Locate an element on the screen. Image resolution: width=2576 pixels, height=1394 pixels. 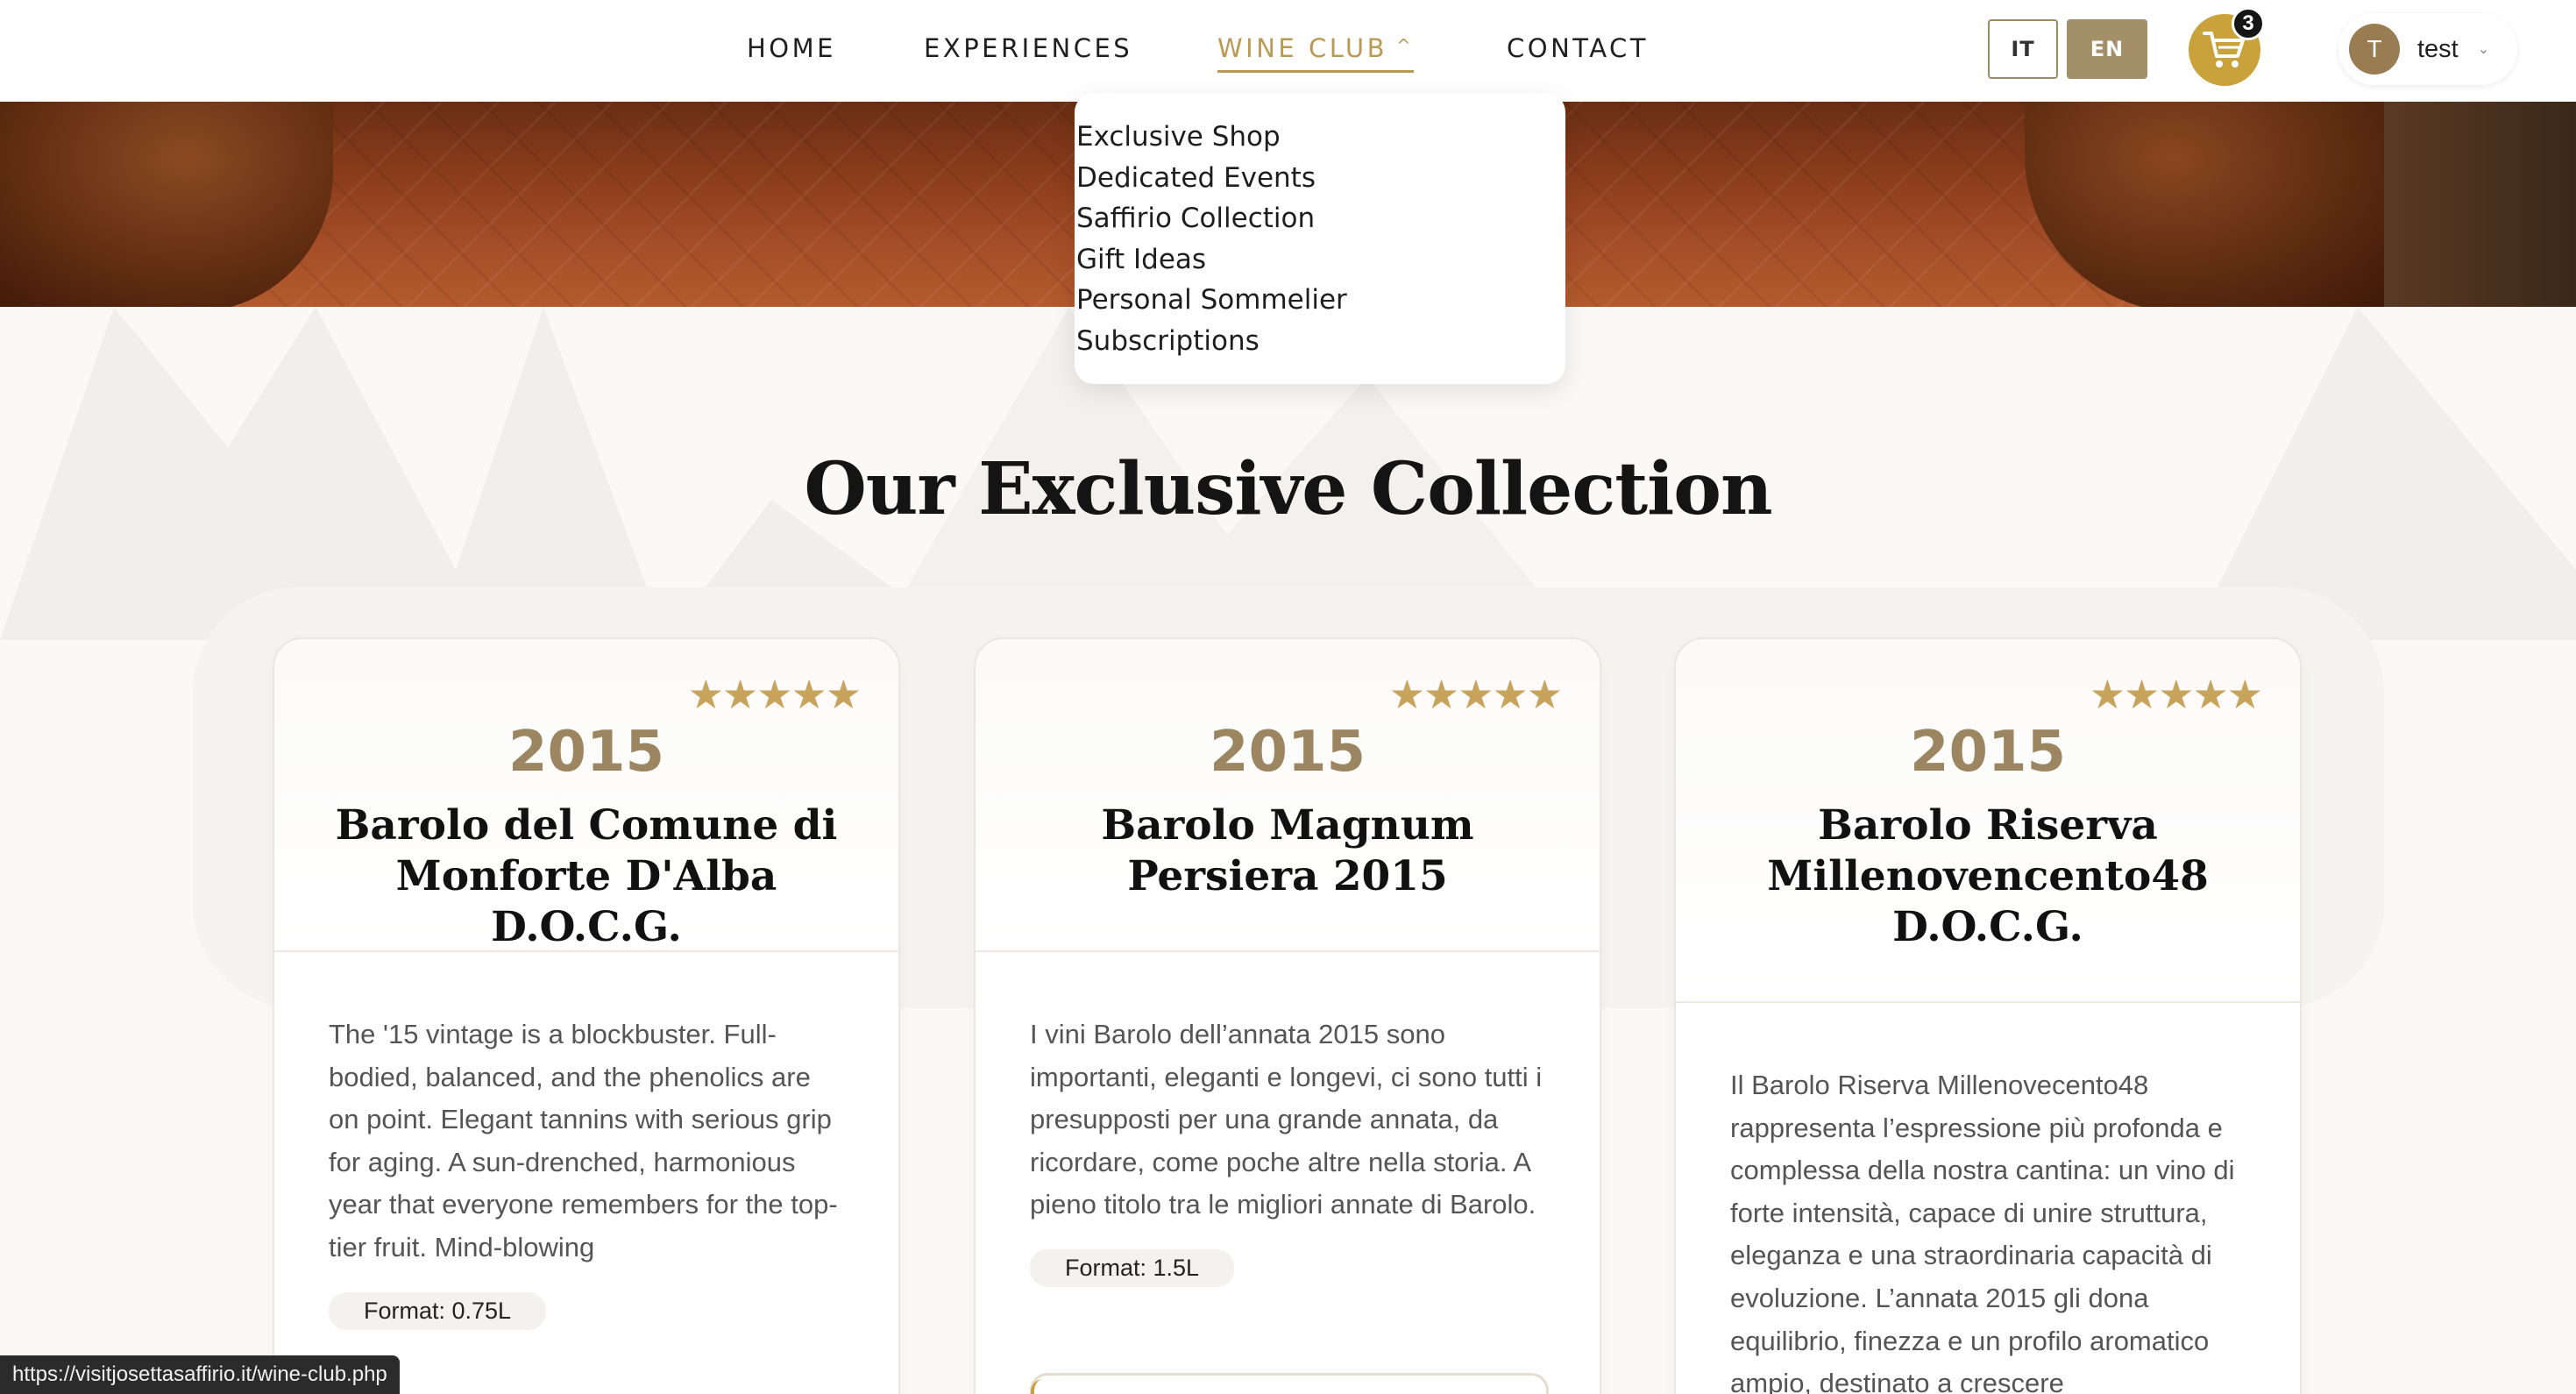
dropdown-item-exclusive-shop: Exclusive Shop is located at coordinates (1320, 137).